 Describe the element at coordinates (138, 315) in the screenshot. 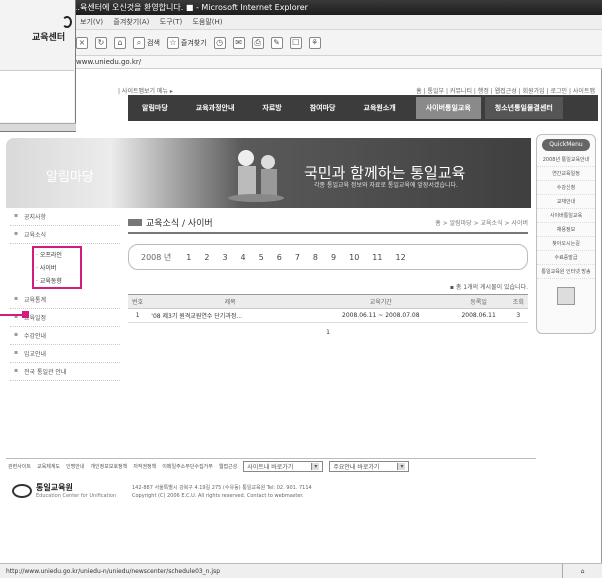

I see `row-number: 1` at that location.